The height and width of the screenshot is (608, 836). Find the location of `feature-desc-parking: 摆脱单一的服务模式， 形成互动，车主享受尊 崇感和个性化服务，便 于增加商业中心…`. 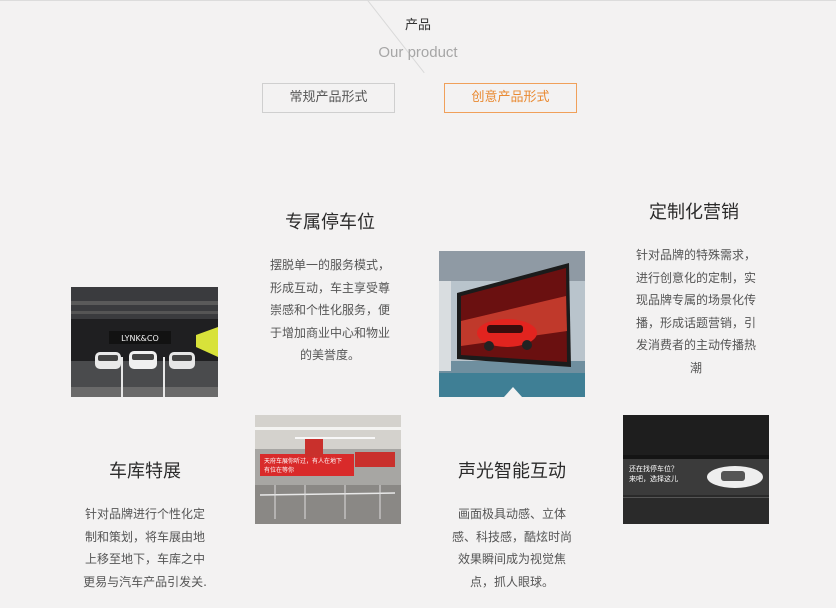

feature-desc-parking: 摆脱单一的服务模式， 形成互动，车主享受尊 崇感和个性化服务，便 于增加商业中心… is located at coordinates (330, 310).